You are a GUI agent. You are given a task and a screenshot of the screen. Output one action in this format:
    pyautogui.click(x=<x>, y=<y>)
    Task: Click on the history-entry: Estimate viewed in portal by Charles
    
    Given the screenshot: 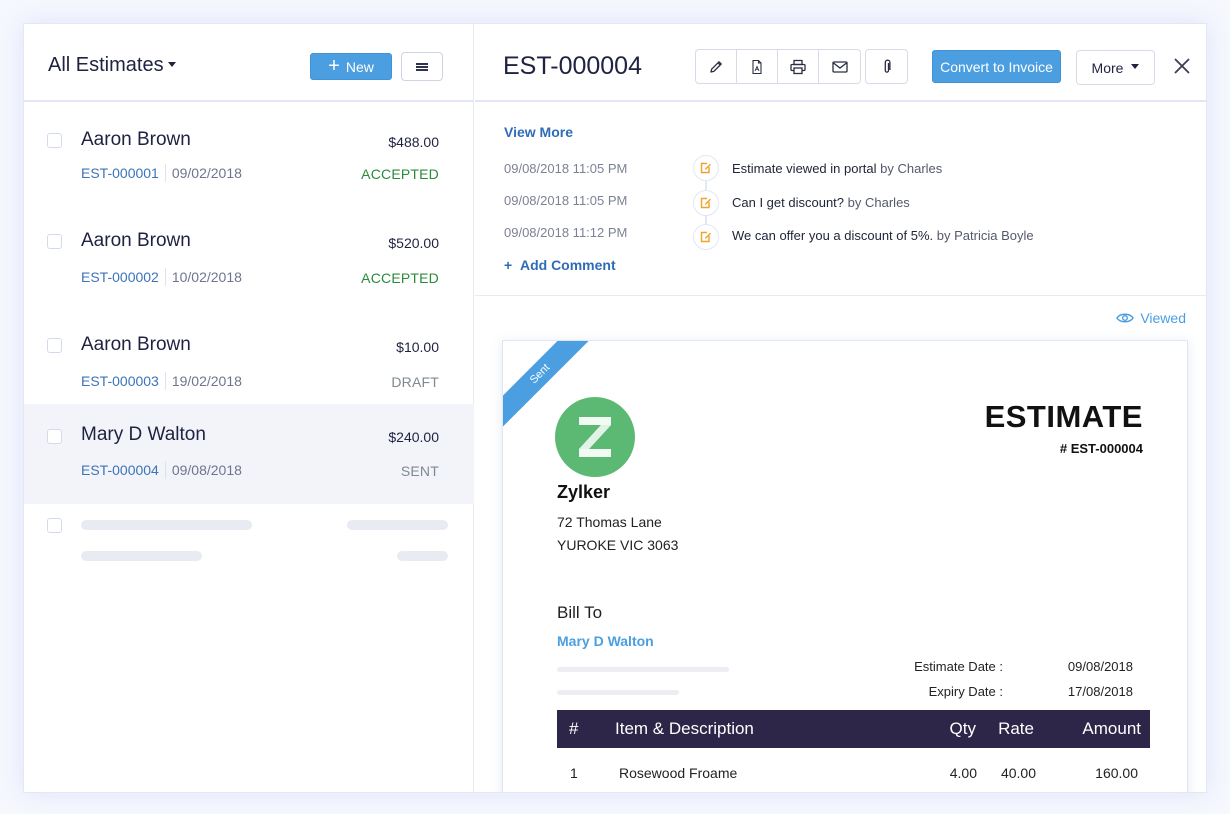 What is the action you would take?
    pyautogui.click(x=837, y=168)
    